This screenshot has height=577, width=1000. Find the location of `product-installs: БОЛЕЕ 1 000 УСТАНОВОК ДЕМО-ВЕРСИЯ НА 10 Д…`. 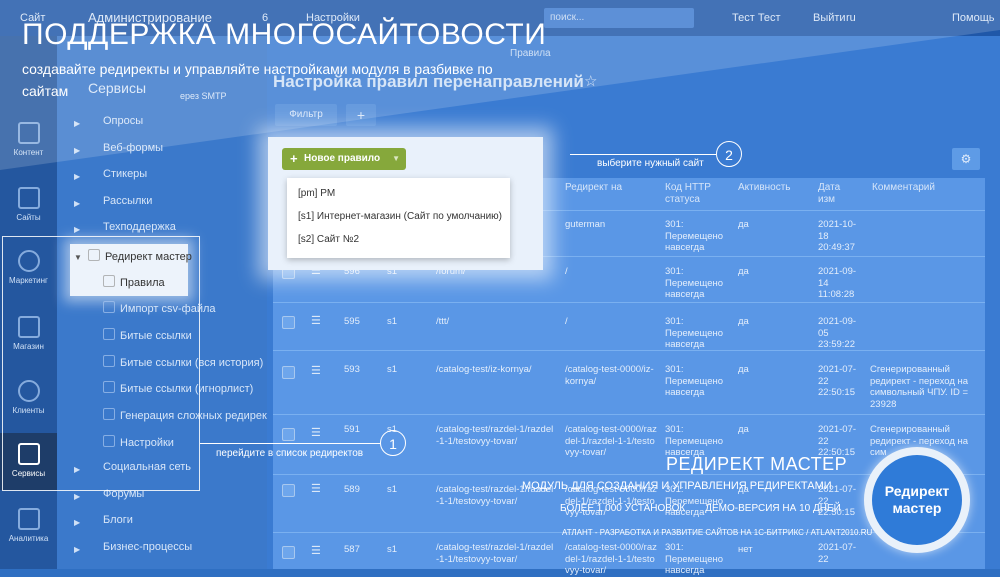

product-installs: БОЛЕЕ 1 000 УСТАНОВОК ДЕМО-ВЕРСИЯ НА 10 Д… is located at coordinates (700, 508).